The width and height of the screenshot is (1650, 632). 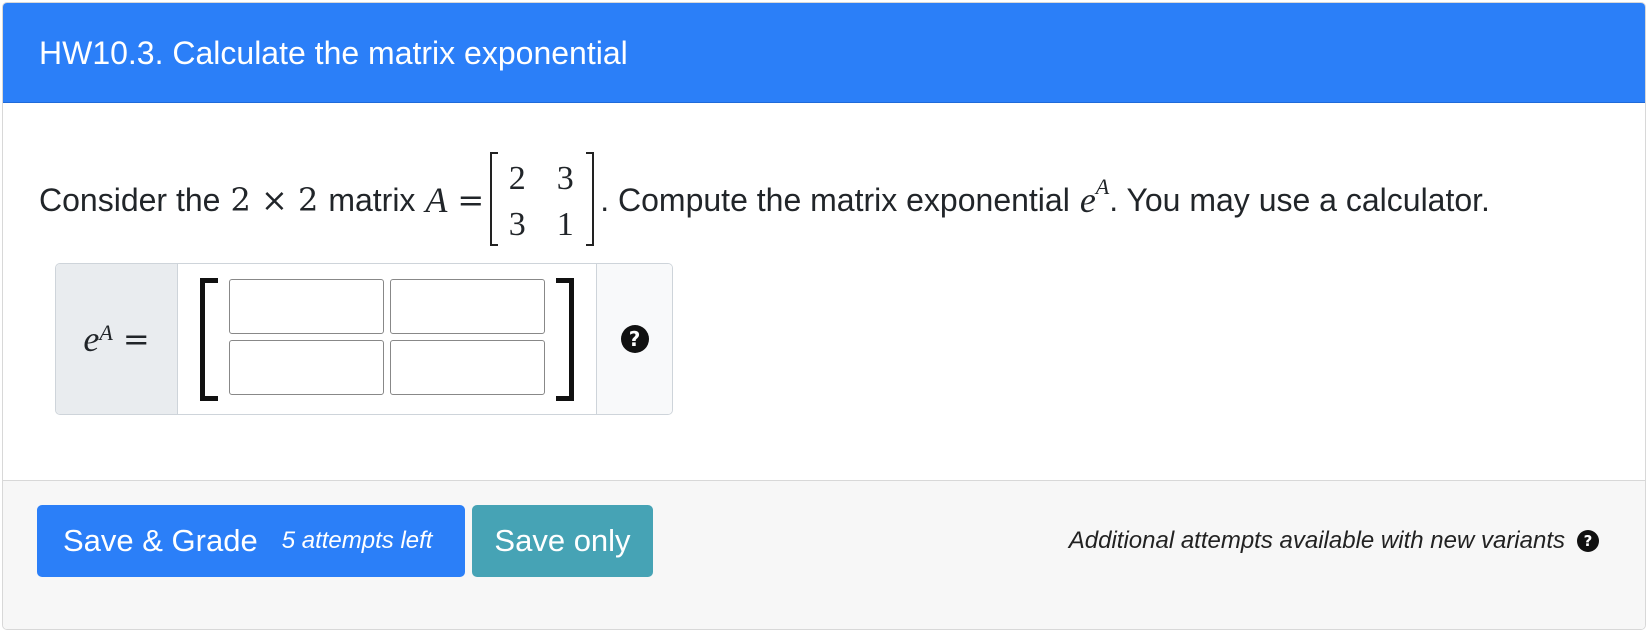 I want to click on matrix-entry-22: 1, so click(x=565, y=224).